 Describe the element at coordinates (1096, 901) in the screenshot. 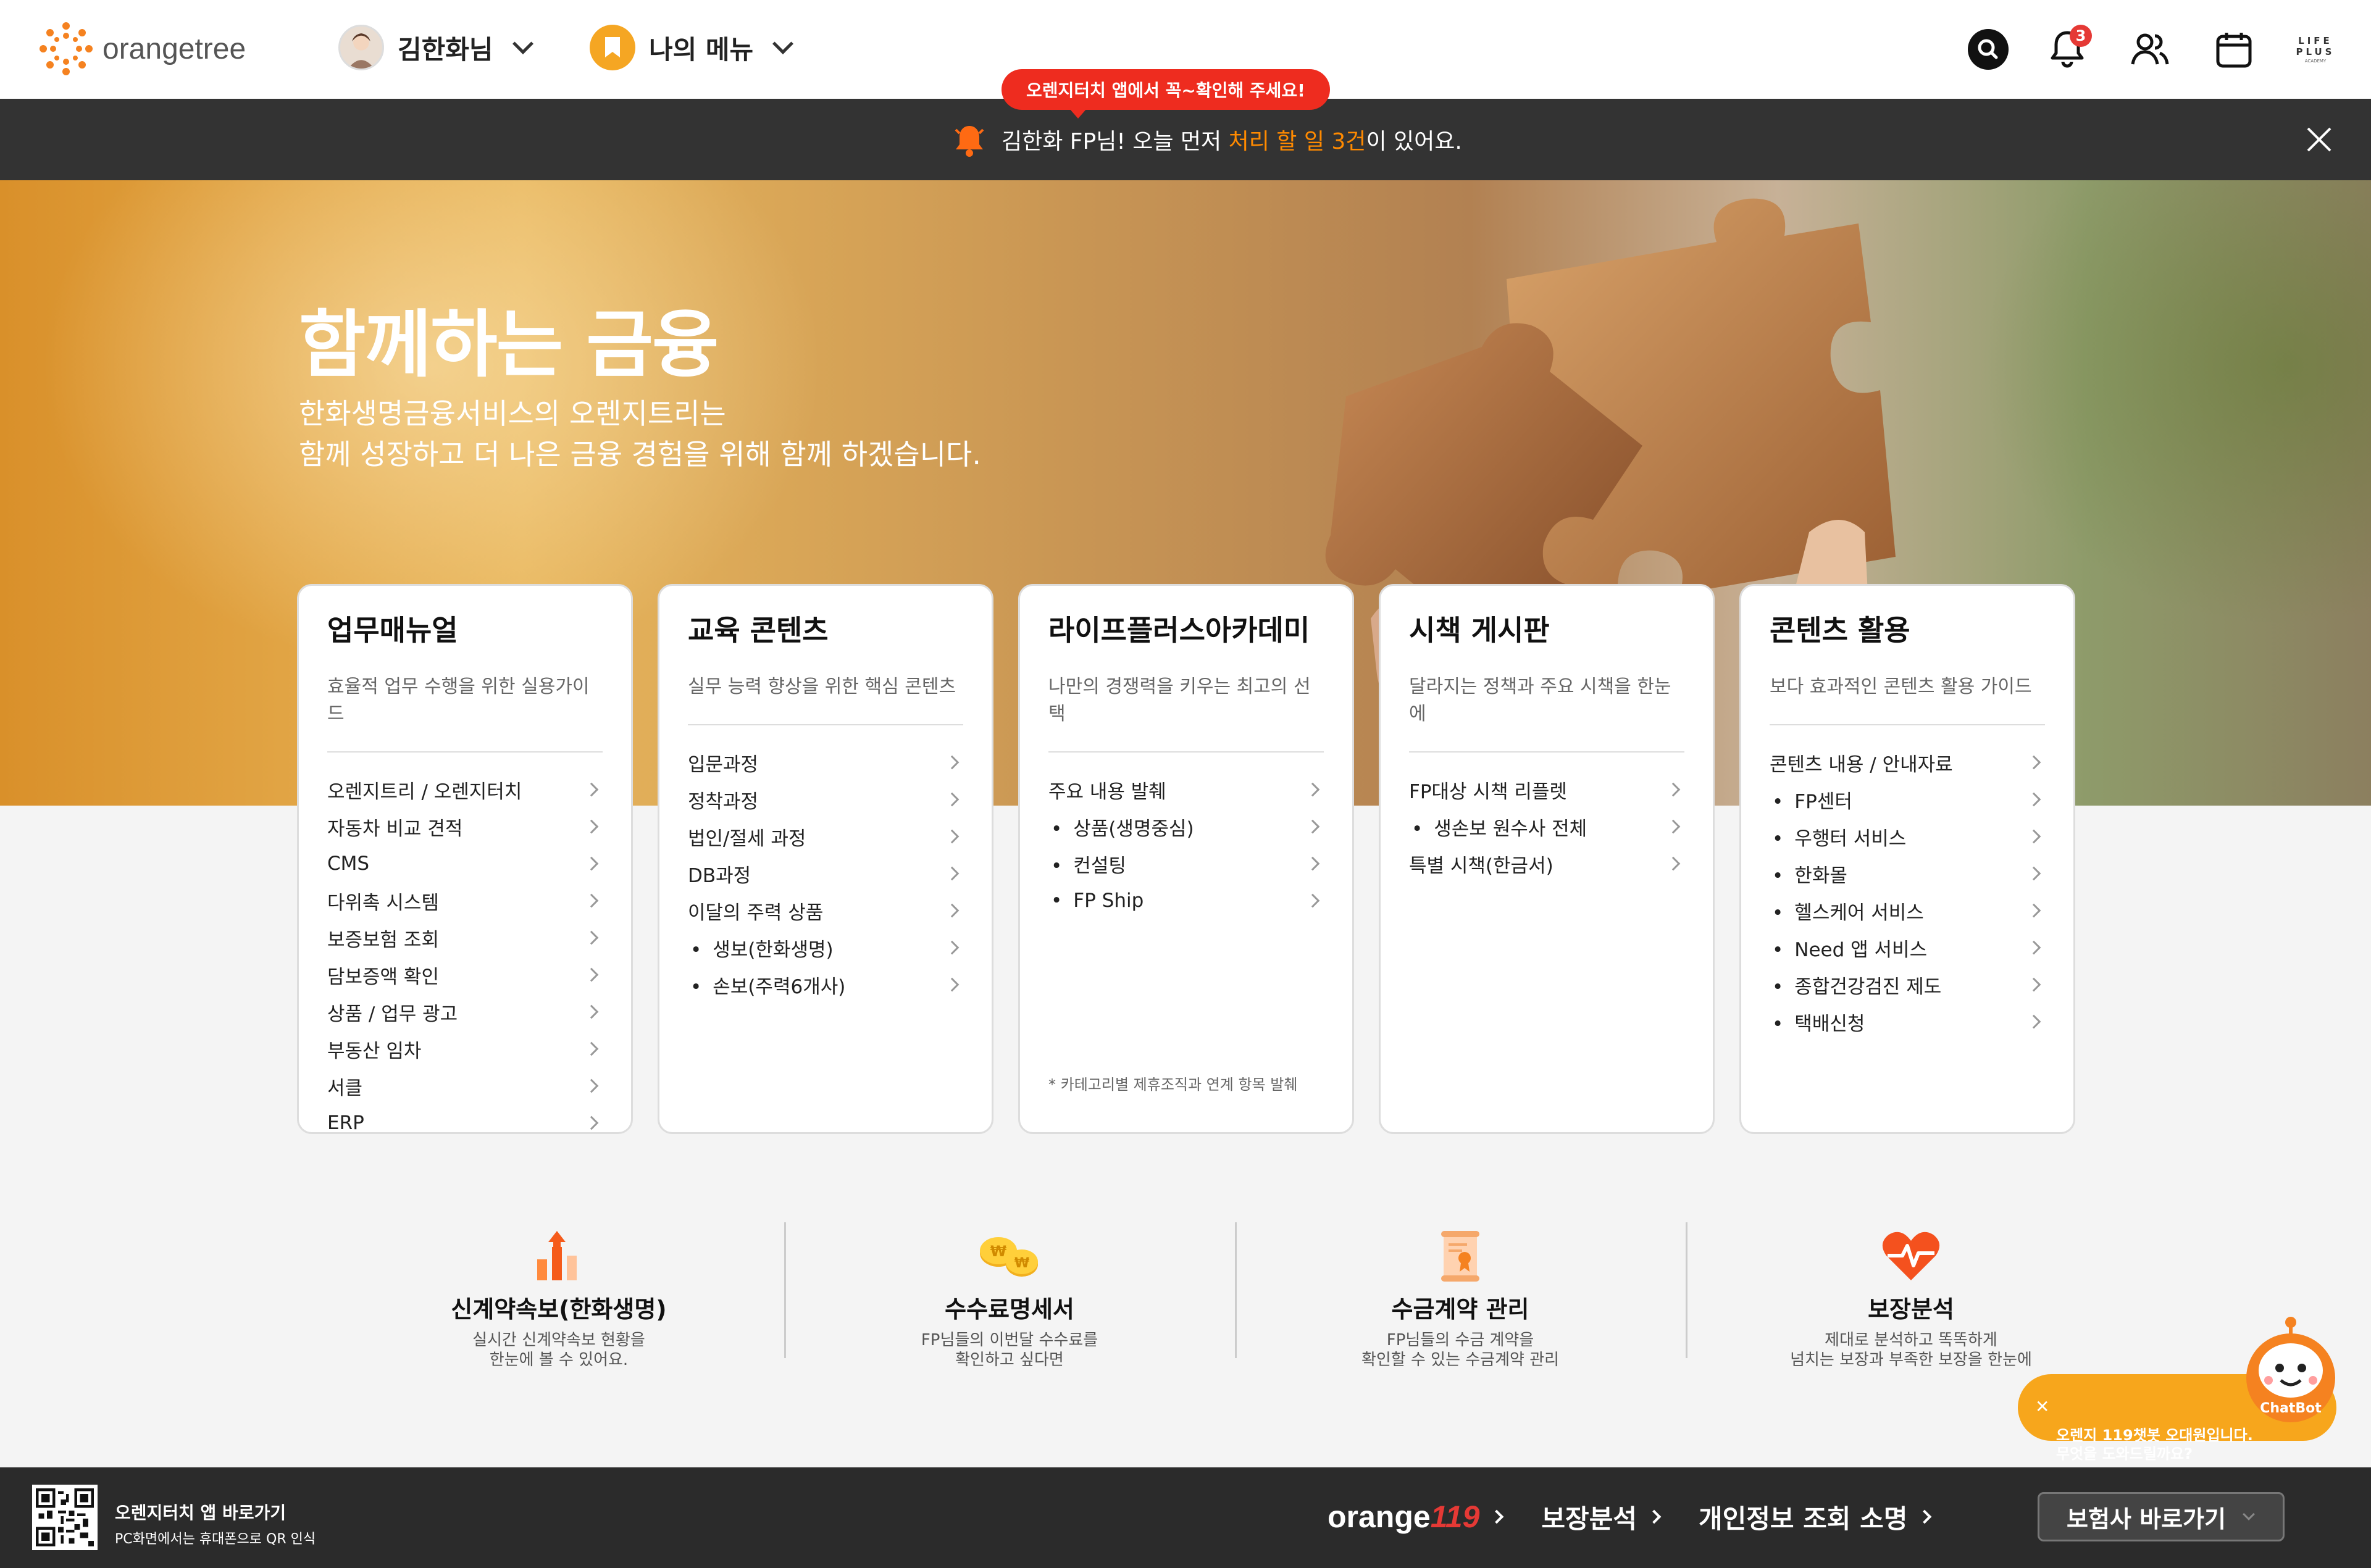

I see `card-link-label: FP Ship` at that location.